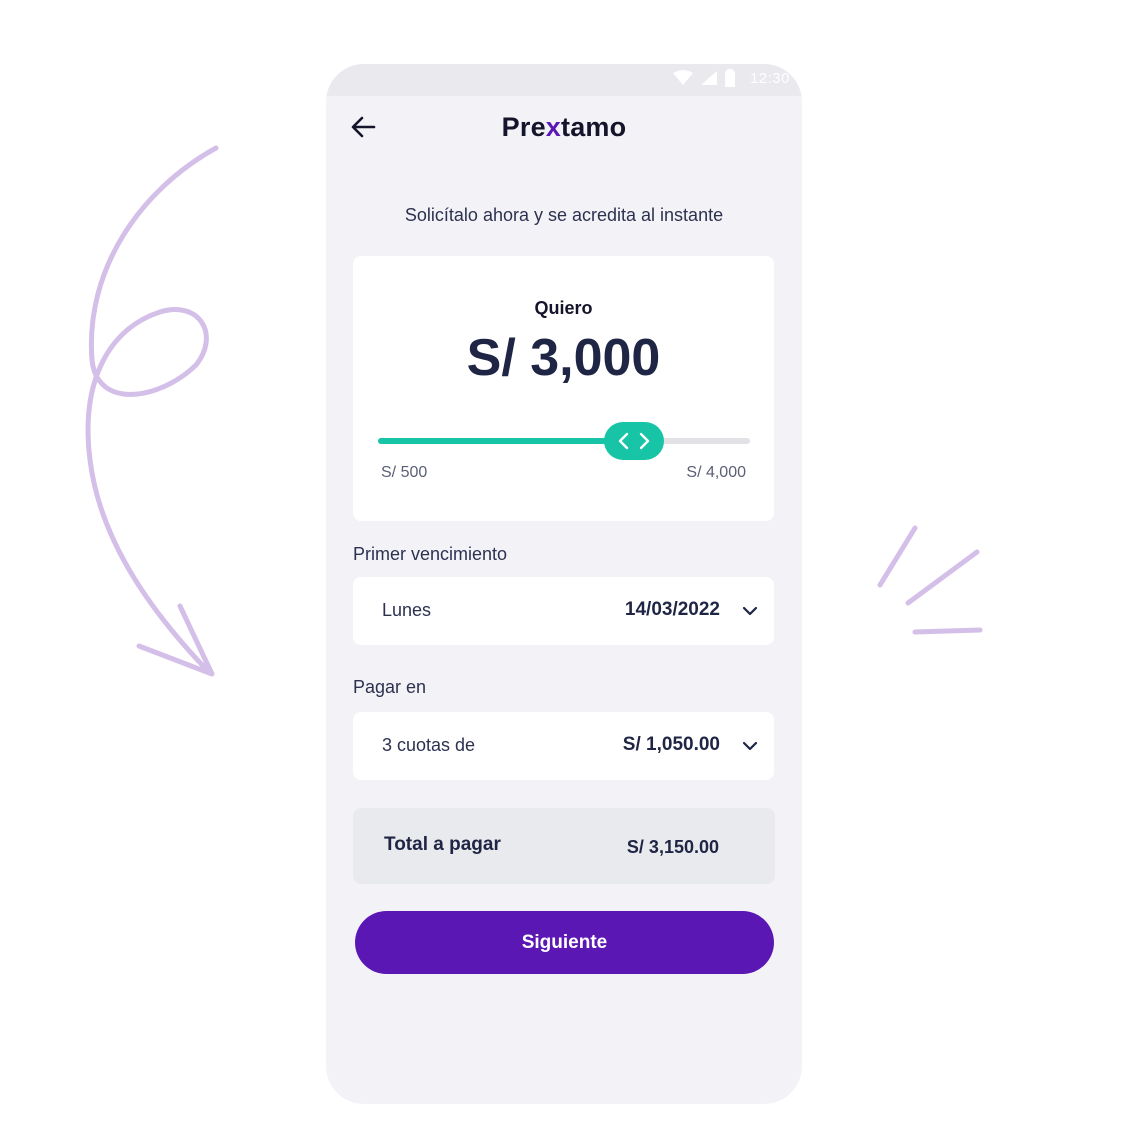 This screenshot has width=1128, height=1128. Describe the element at coordinates (682, 77) in the screenshot. I see `wifi-icon` at that location.